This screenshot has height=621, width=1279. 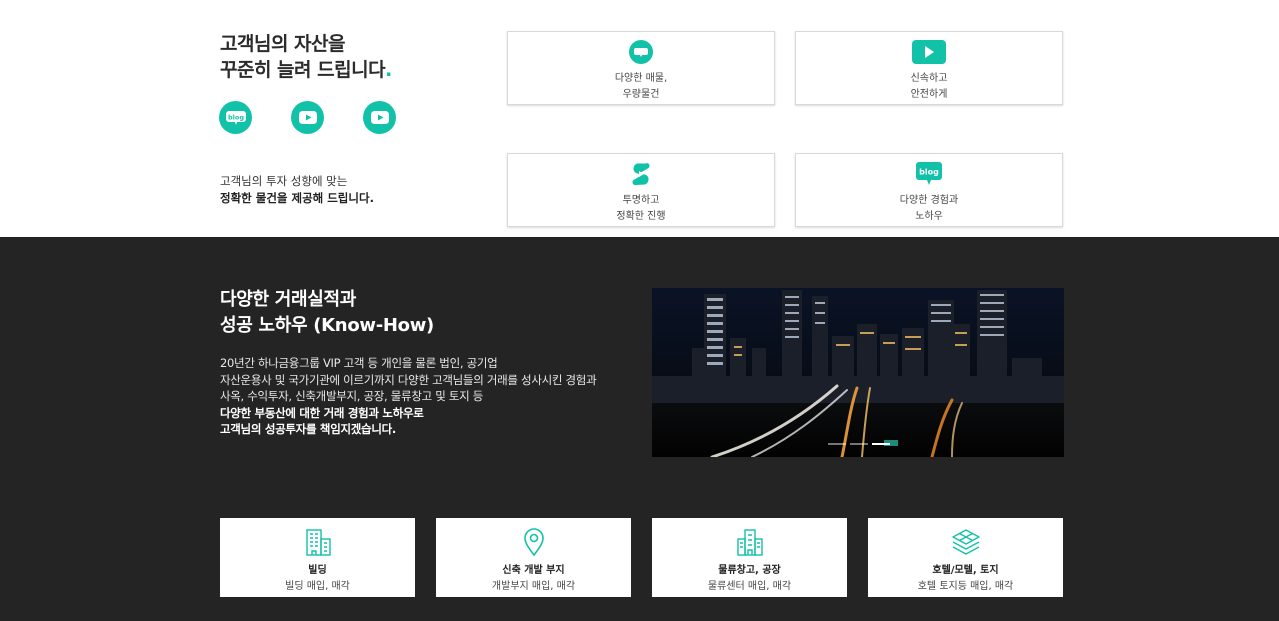 I want to click on service-card-development-land: 신축 개발 부지 개발부지 매입, 매각, so click(x=533, y=557).